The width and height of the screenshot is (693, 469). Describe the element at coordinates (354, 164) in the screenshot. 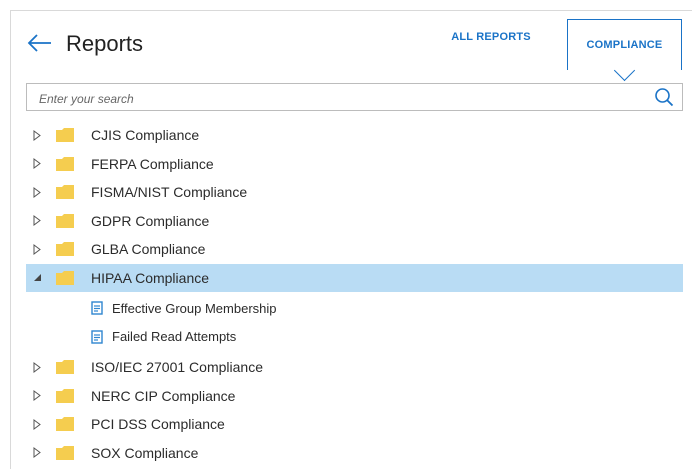

I see `tree-folder-row: FERPA Compliance` at that location.